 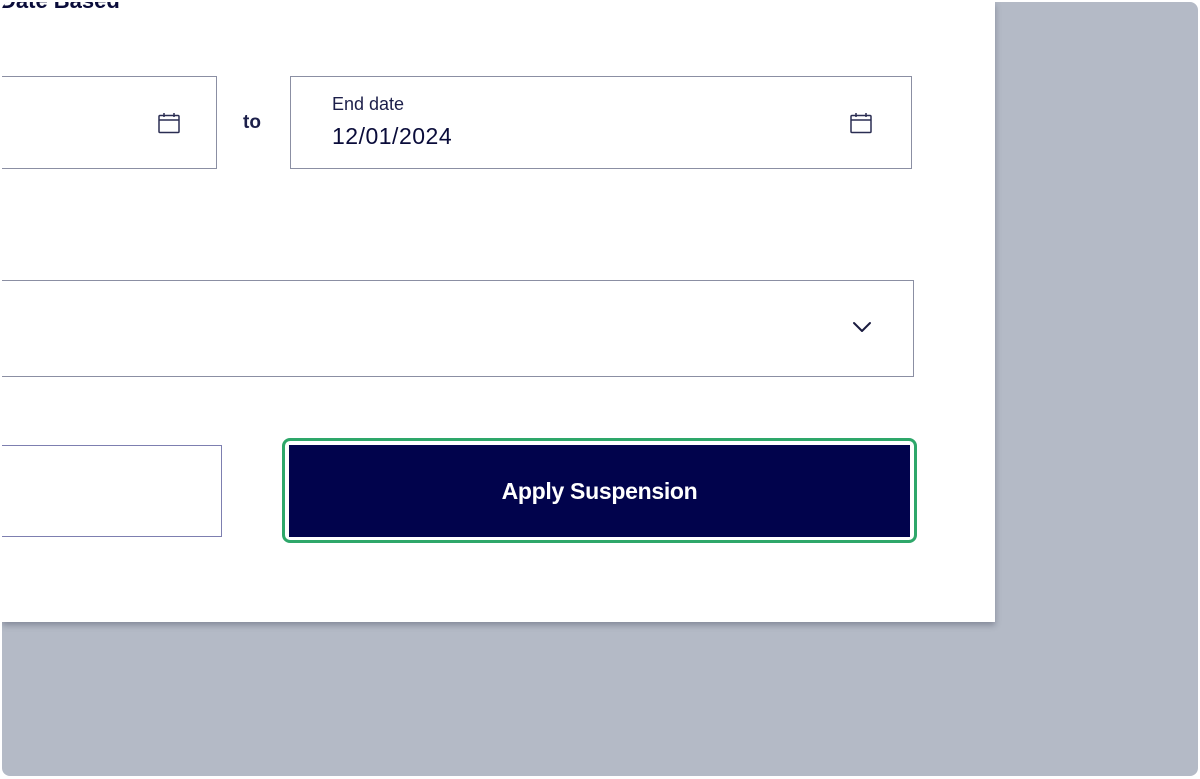 I want to click on apply-suspension-button: Apply Suspension, so click(x=599, y=491).